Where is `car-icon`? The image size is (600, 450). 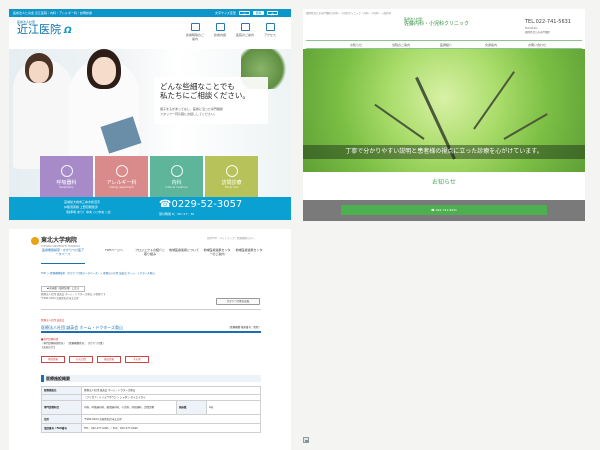 car-icon is located at coordinates (270, 27).